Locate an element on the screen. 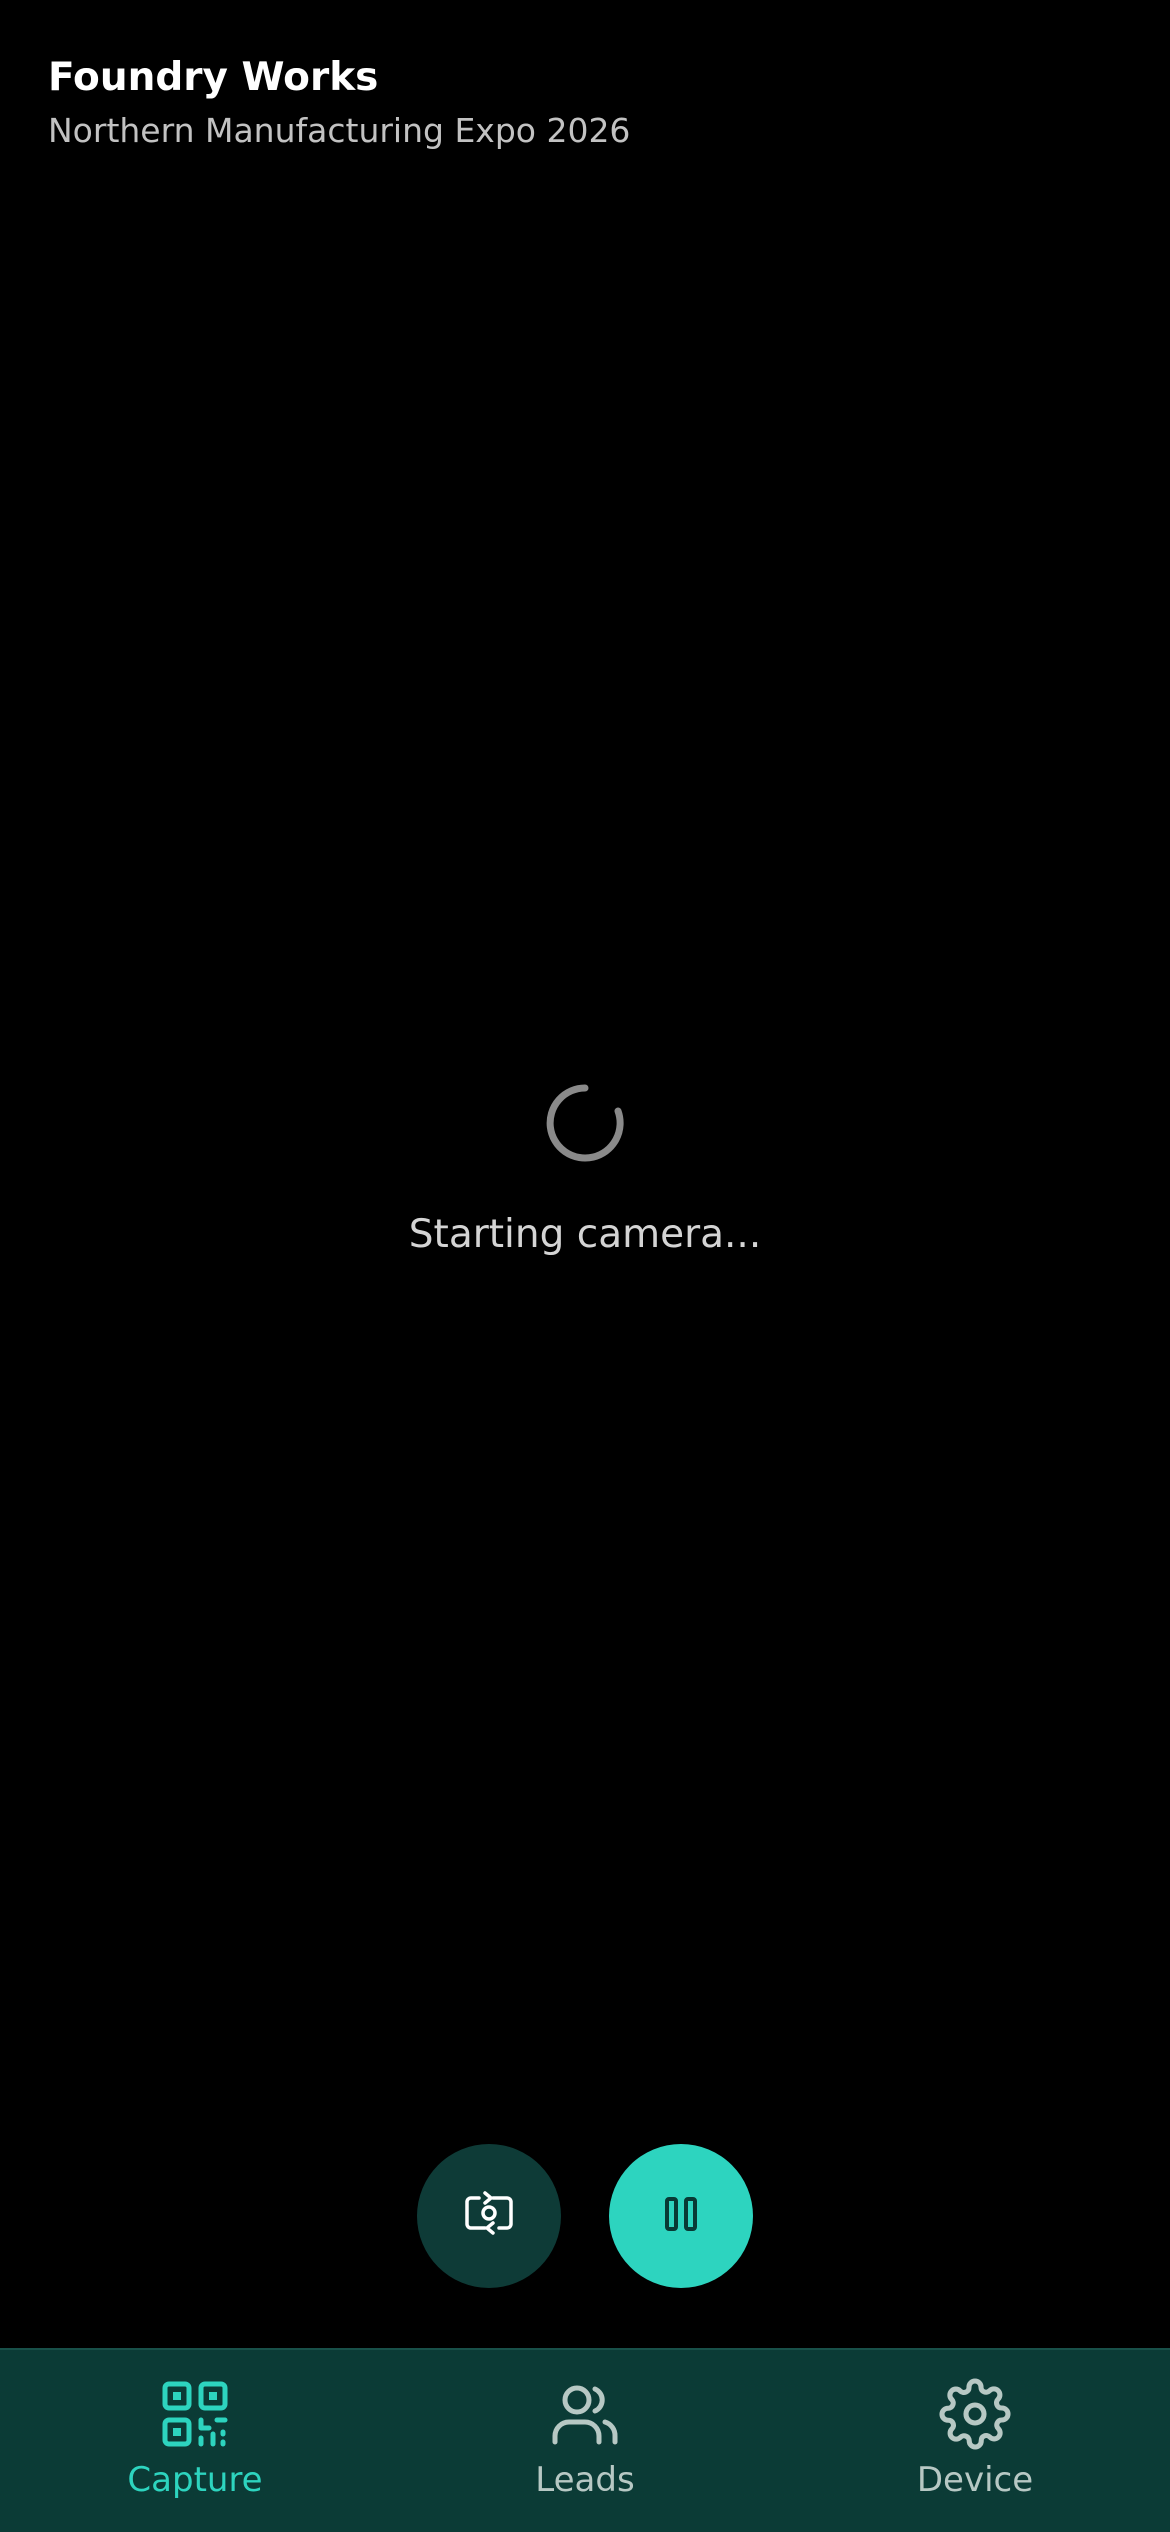  bottom-tab-bar: Capture Leads Device is located at coordinates (585, 2440).